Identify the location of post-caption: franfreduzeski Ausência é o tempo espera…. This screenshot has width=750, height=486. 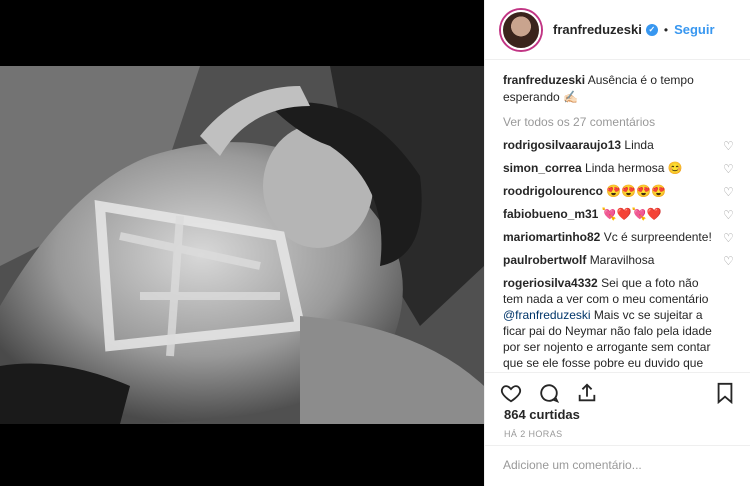
(619, 89).